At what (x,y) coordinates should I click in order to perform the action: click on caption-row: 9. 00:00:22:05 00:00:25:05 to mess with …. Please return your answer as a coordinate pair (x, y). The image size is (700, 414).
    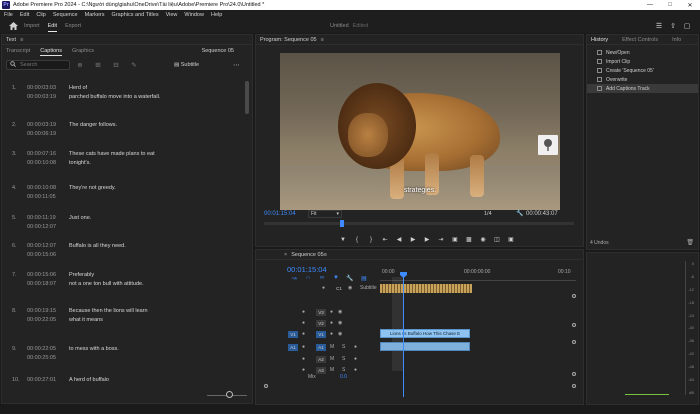
    Looking at the image, I should click on (124, 361).